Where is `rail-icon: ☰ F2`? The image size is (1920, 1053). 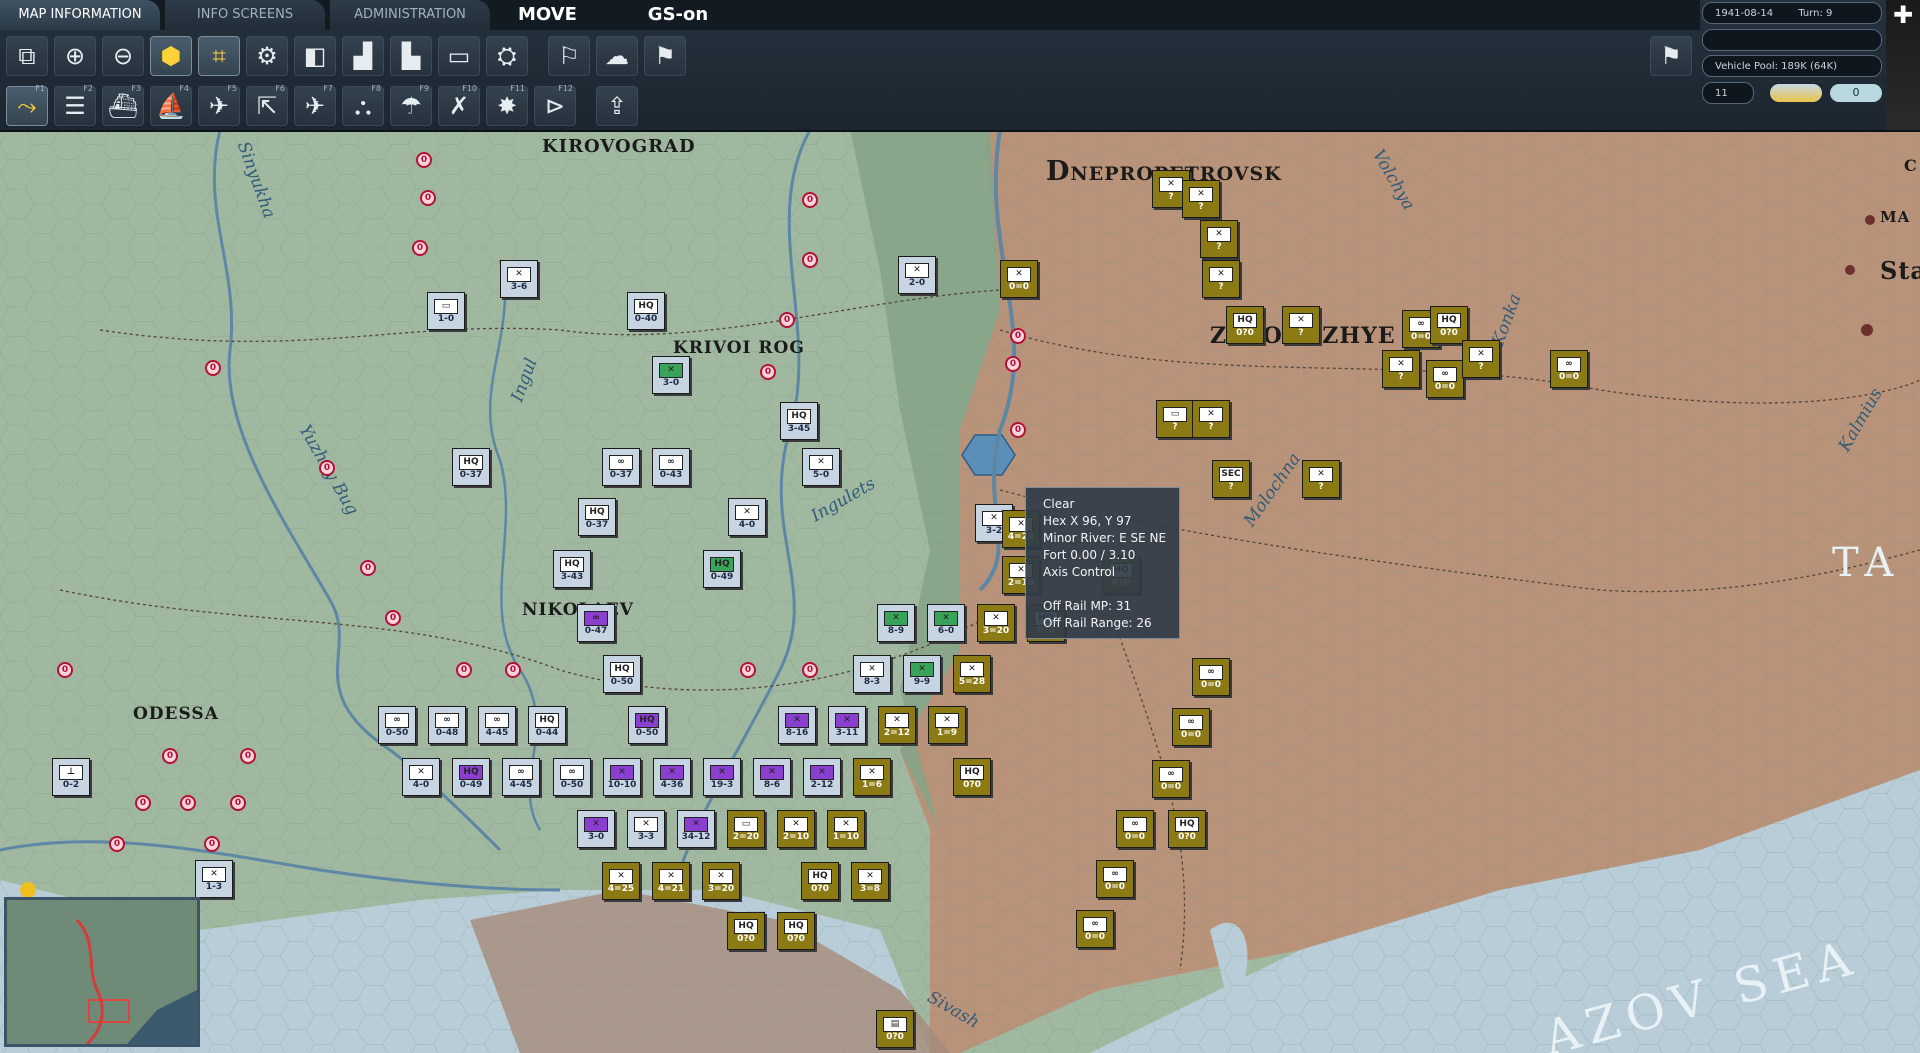
rail-icon: ☰ F2 is located at coordinates (75, 105).